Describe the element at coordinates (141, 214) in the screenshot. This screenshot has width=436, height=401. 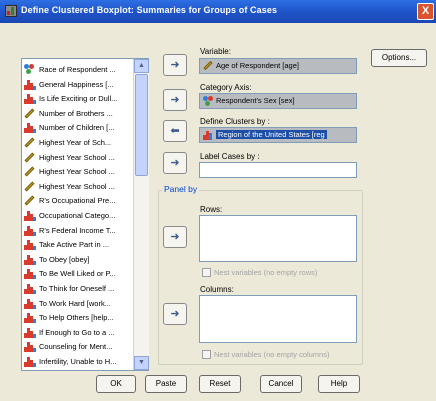
I see `variable-list-scrollbar: ▲ ▼` at that location.